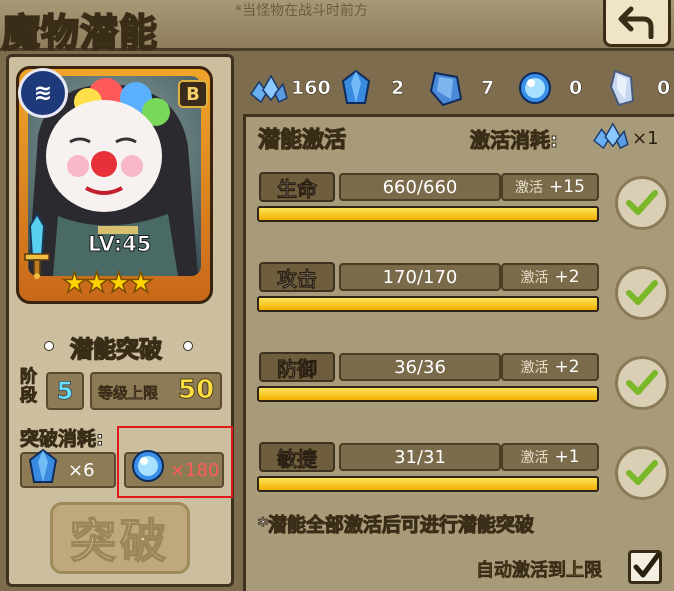 This screenshot has width=674, height=591. Describe the element at coordinates (119, 244) in the screenshot. I see `hero-level: LV:45` at that location.